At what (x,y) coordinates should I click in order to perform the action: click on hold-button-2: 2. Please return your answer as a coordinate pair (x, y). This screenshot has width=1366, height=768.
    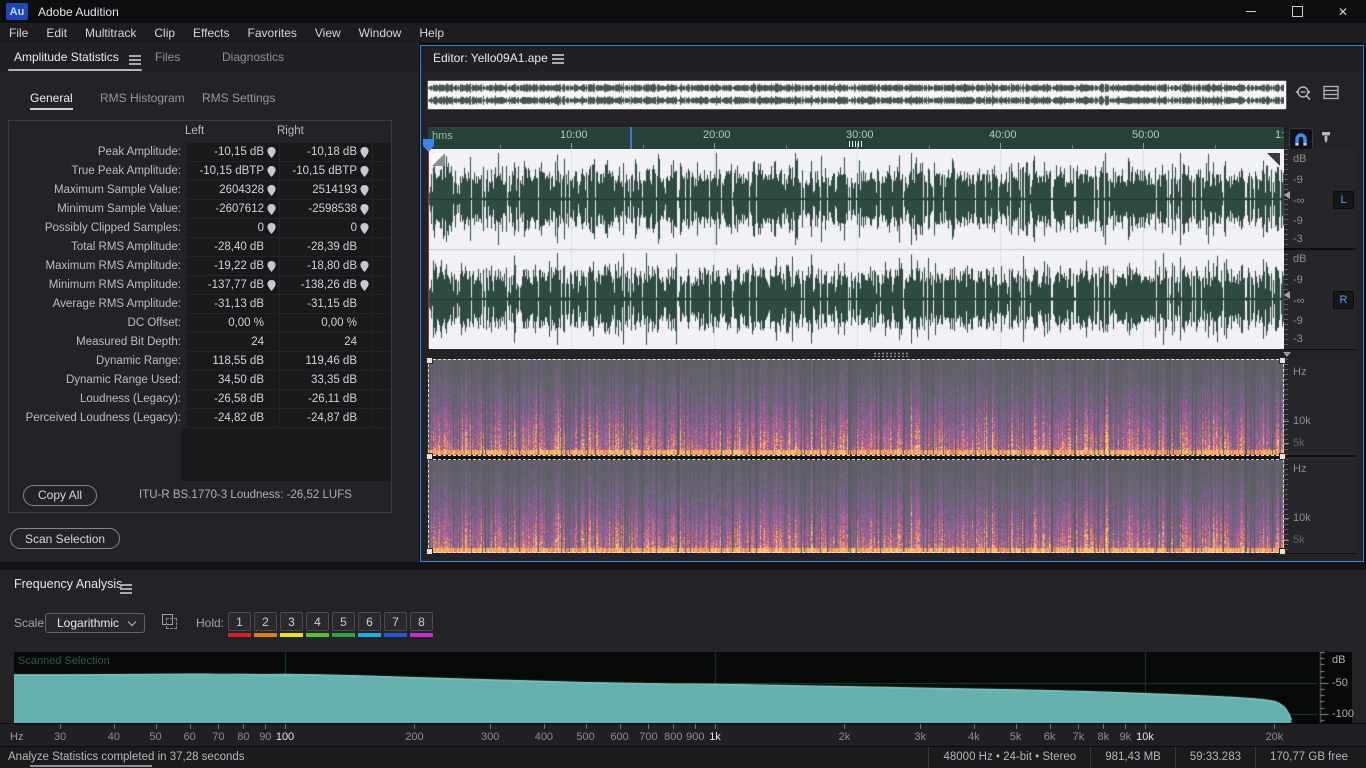
    Looking at the image, I should click on (265, 621).